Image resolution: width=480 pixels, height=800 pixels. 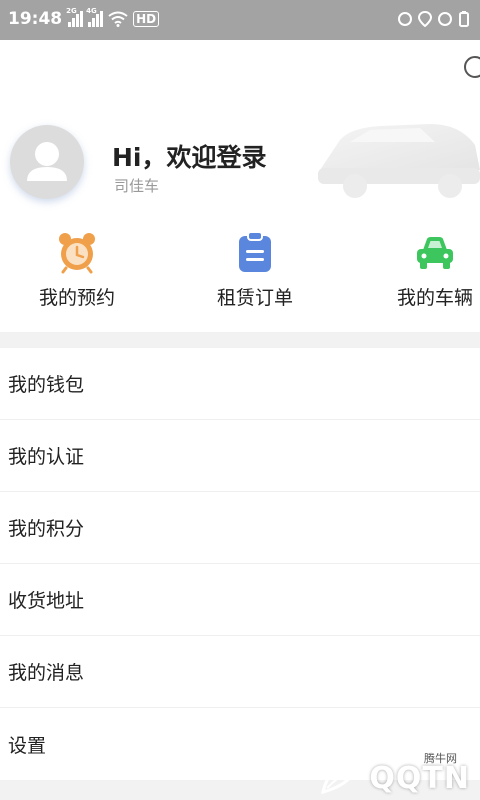 I want to click on quick-action-vehicles: 我的车辆, so click(x=420, y=270).